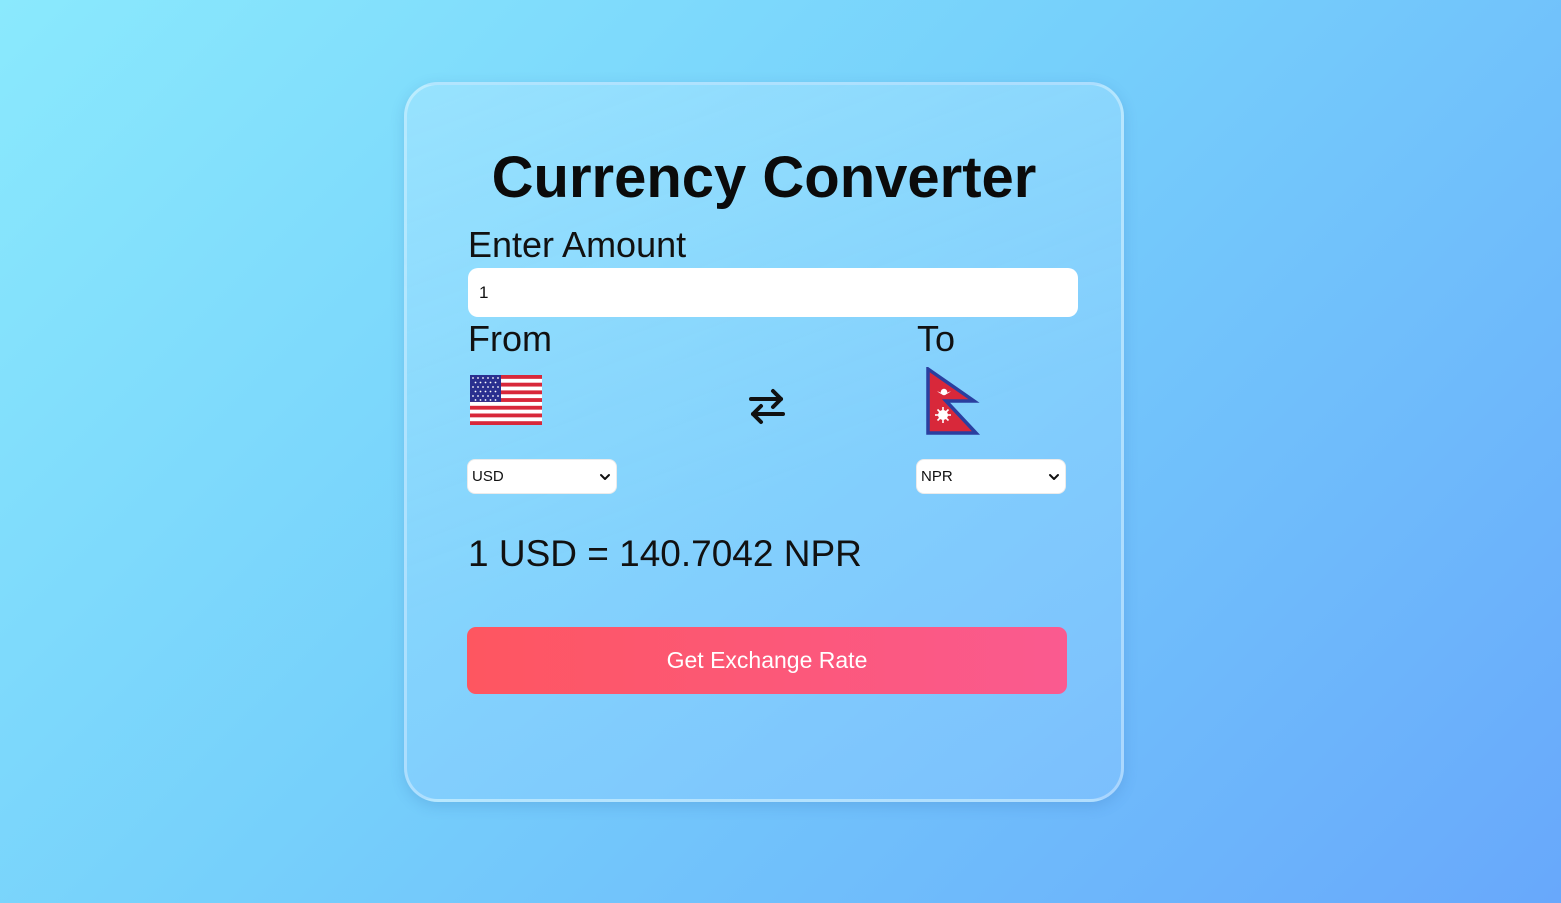  I want to click on to-label: To, so click(936, 338).